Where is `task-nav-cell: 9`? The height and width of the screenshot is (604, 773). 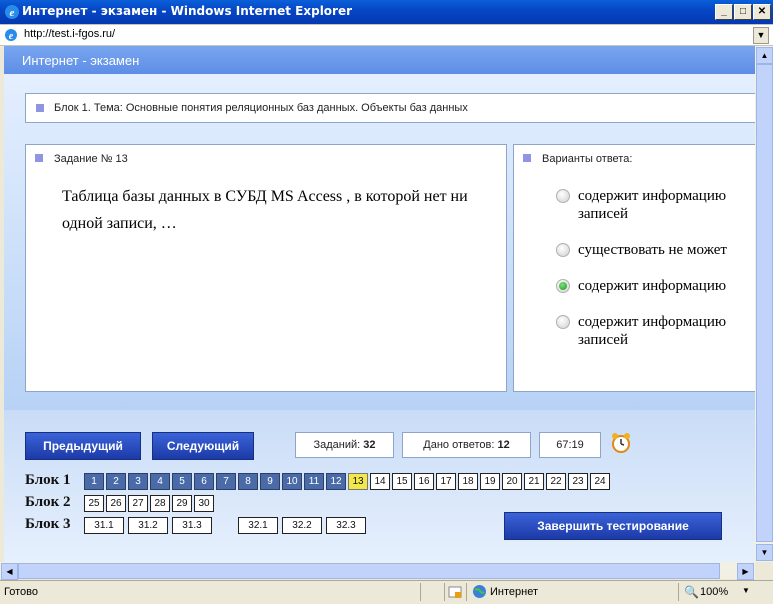 task-nav-cell: 9 is located at coordinates (270, 481).